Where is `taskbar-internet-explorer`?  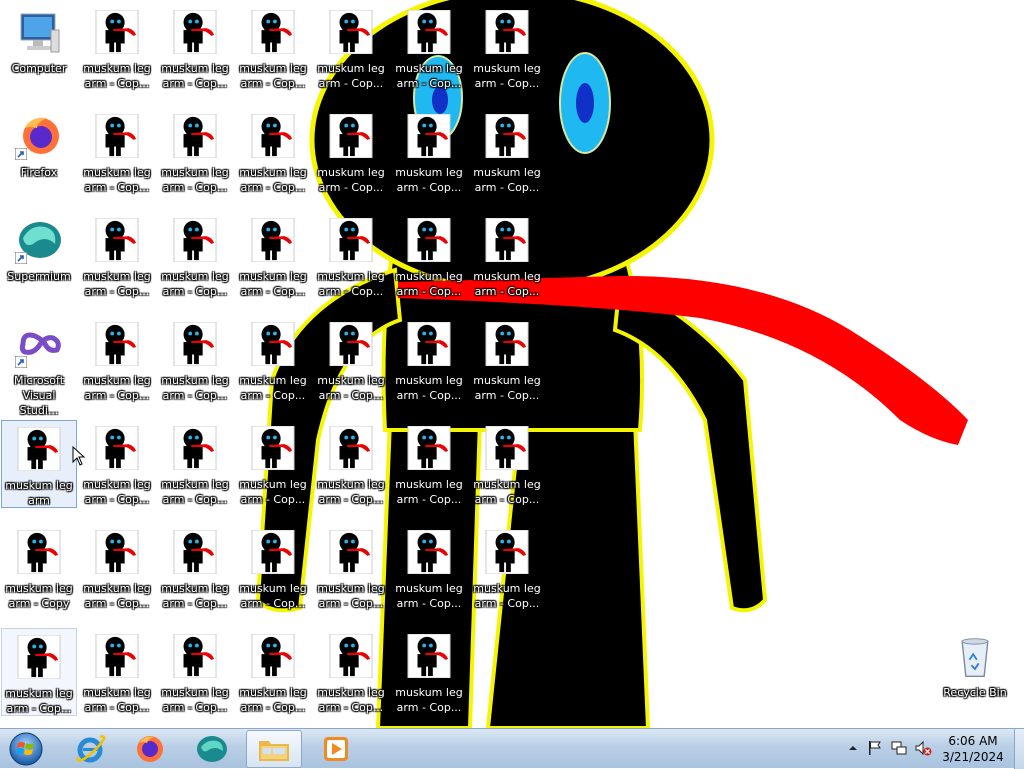 taskbar-internet-explorer is located at coordinates (90, 749).